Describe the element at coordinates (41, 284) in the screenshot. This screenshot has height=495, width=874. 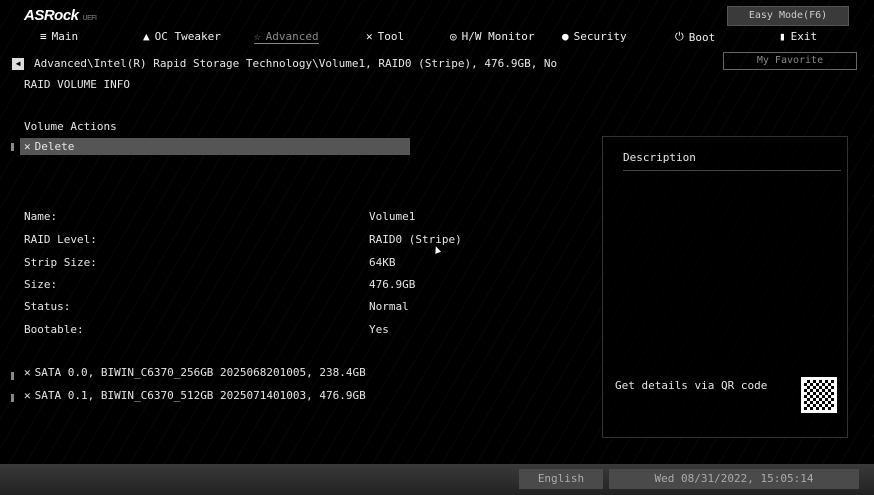
I see `info-label-size: Size:` at that location.